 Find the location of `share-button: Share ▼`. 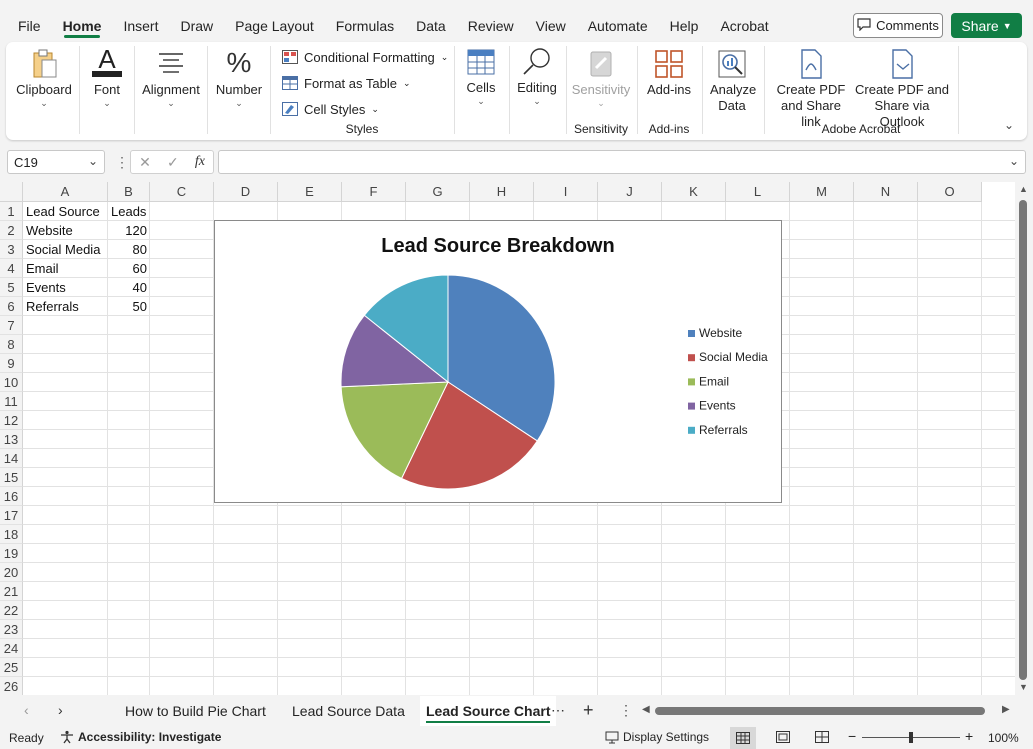

share-button: Share ▼ is located at coordinates (986, 25).